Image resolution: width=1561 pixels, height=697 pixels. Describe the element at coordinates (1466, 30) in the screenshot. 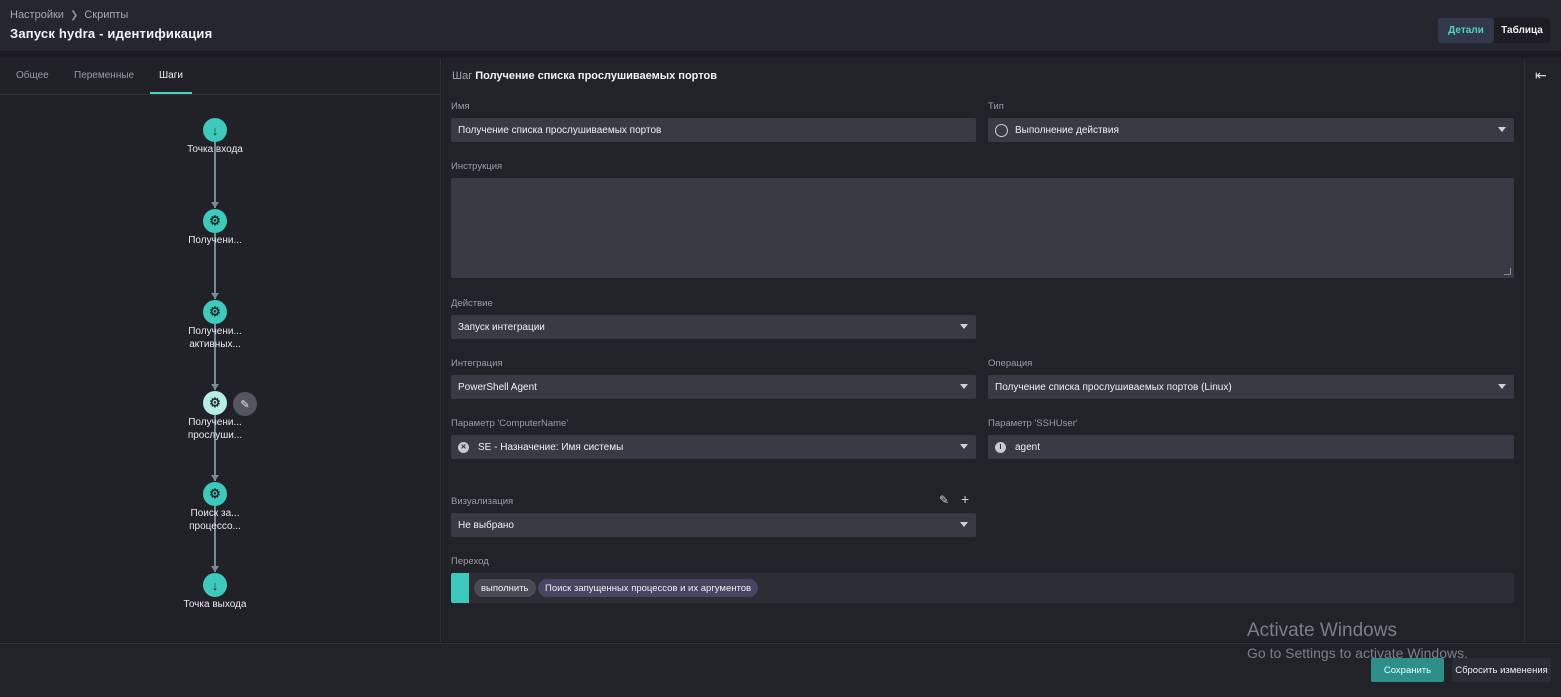

I see `details-view-button: Детали` at that location.